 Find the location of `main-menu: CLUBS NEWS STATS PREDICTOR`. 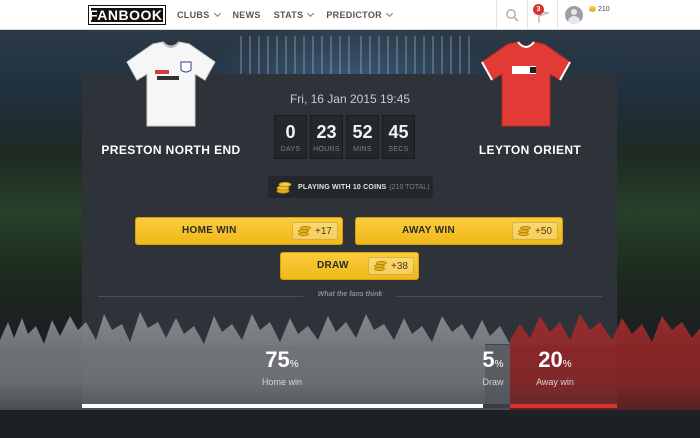

main-menu: CLUBS NEWS STATS PREDICTOR is located at coordinates (291, 15).